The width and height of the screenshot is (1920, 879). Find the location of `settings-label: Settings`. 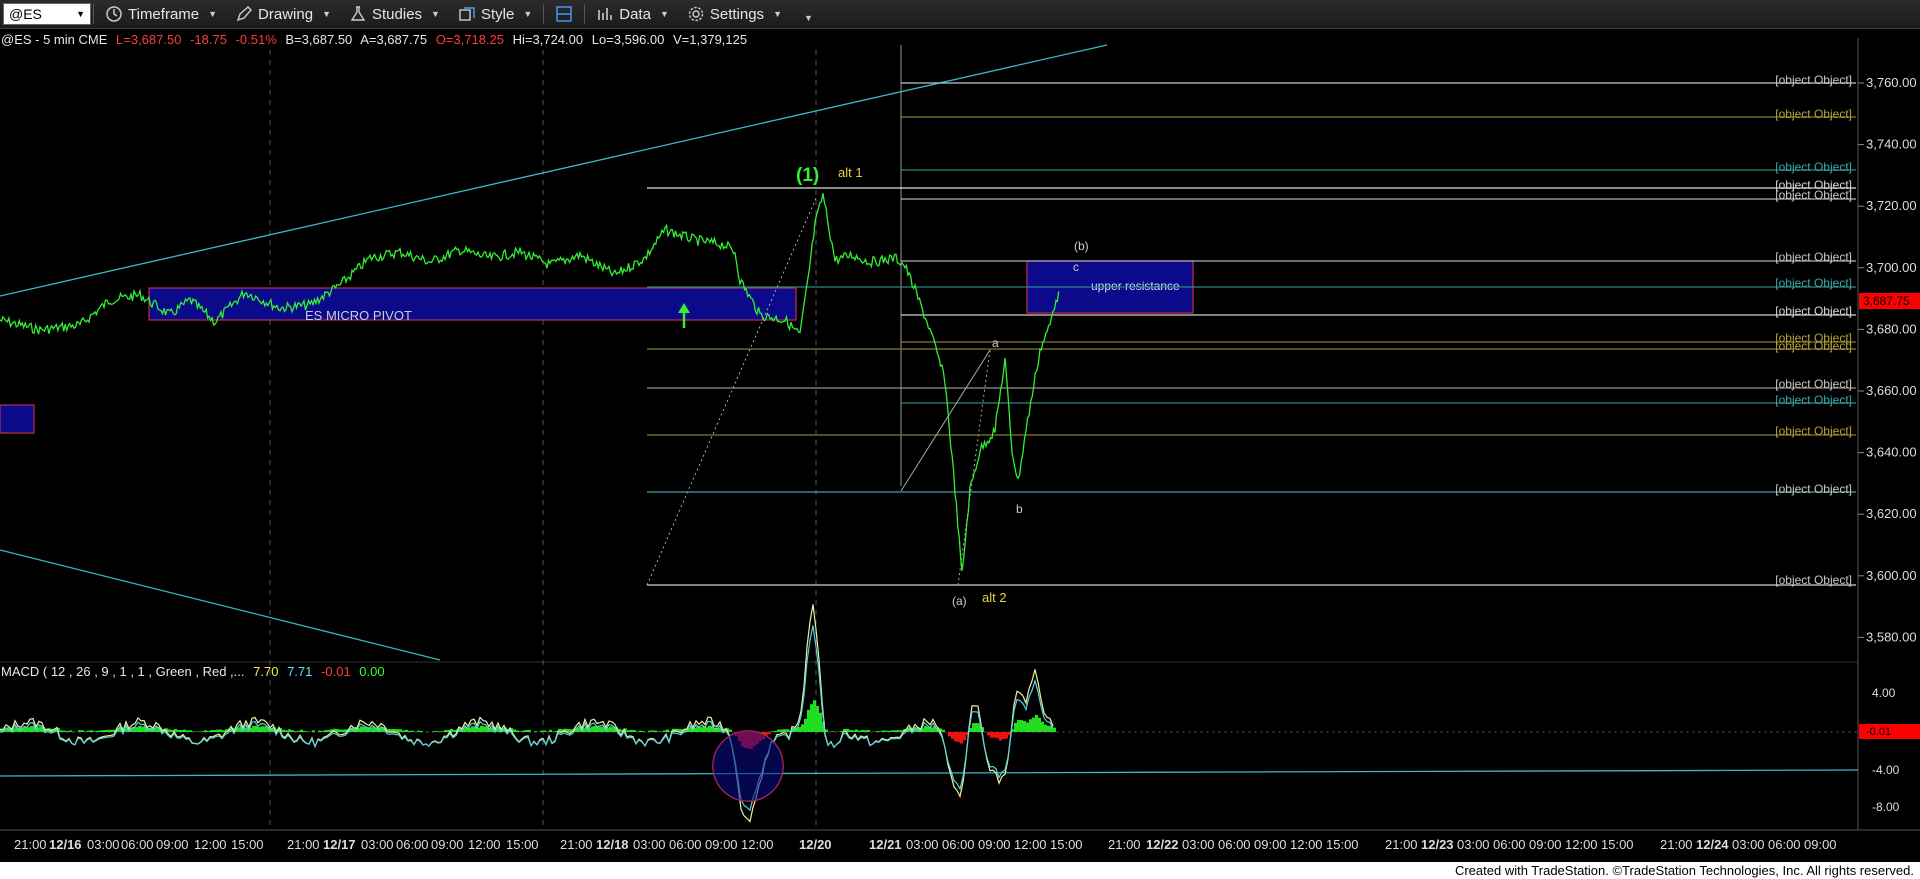

settings-label: Settings is located at coordinates (737, 14).